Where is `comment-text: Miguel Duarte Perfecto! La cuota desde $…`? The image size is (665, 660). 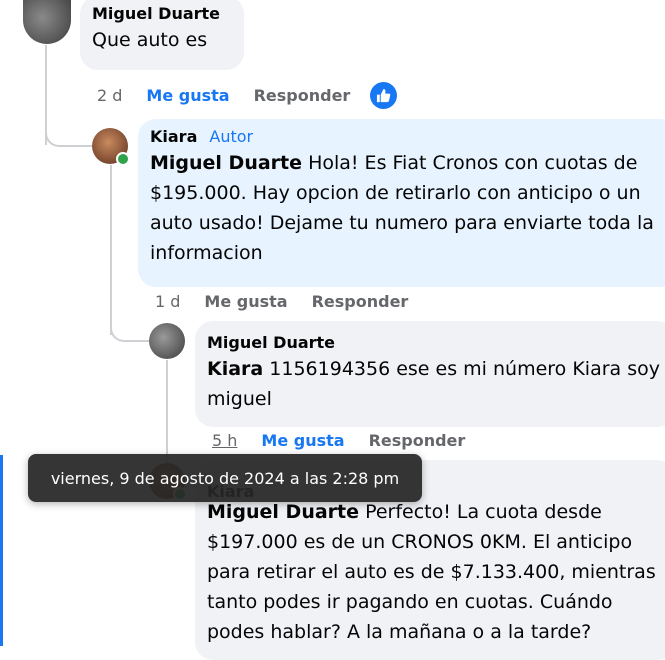 comment-text: Miguel Duarte Perfecto! La cuota desde $… is located at coordinates (431, 572).